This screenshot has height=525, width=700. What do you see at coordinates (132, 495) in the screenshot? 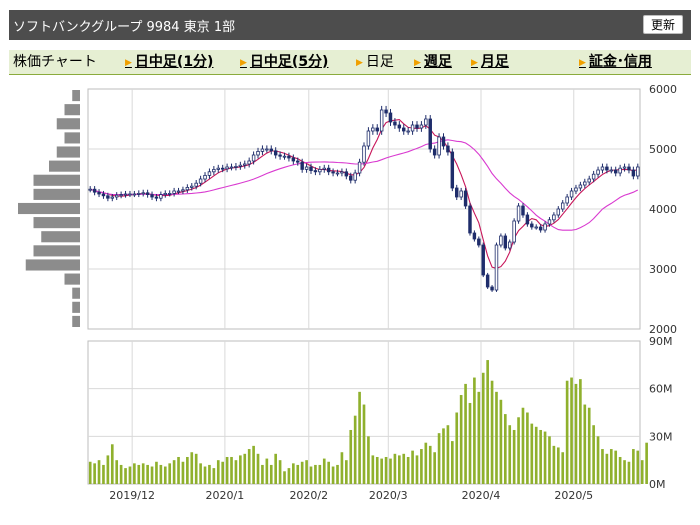
I see `x-tick-label: 2019/12` at bounding box center [132, 495].